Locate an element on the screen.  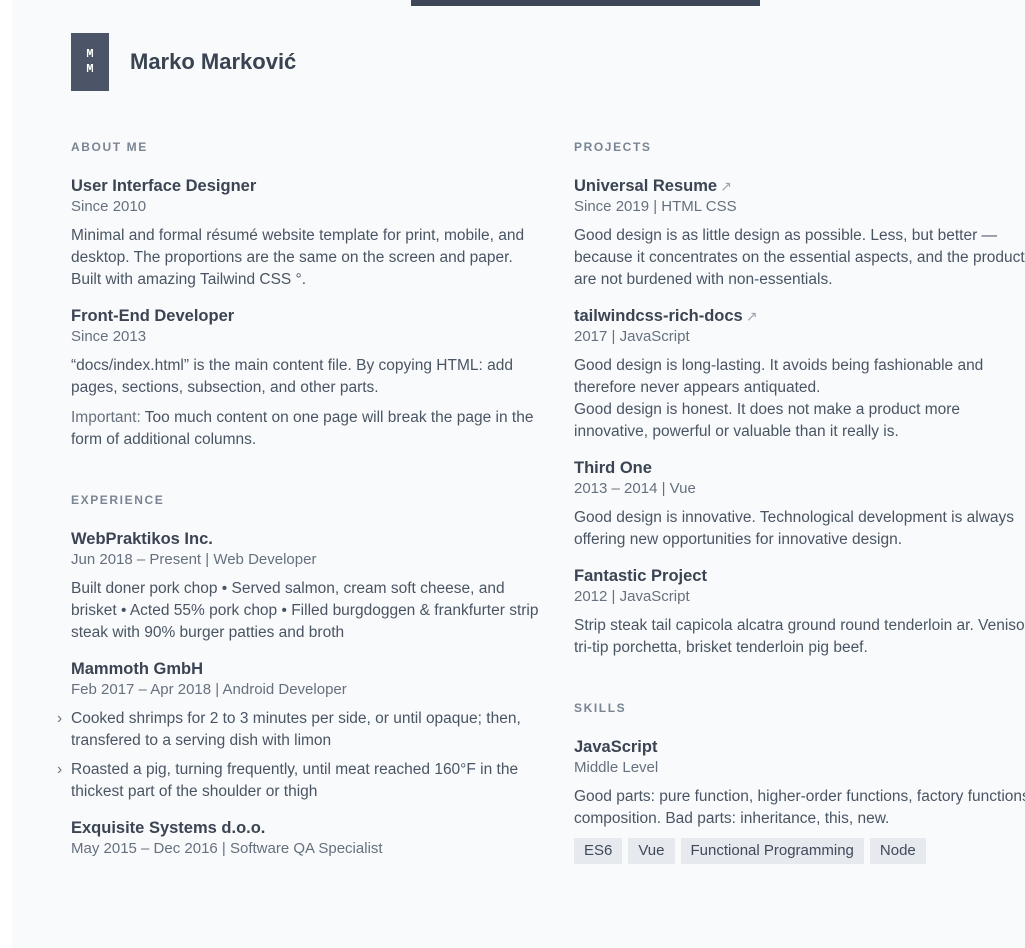
entry-subtitle: Since 2013 is located at coordinates (109, 336).